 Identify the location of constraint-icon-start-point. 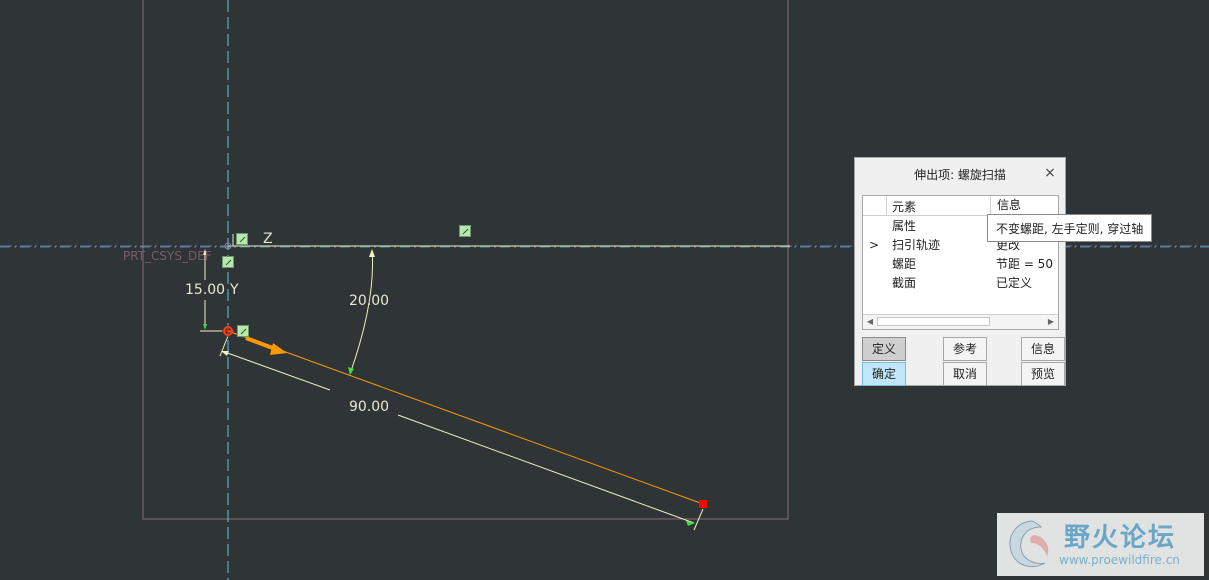
(243, 331).